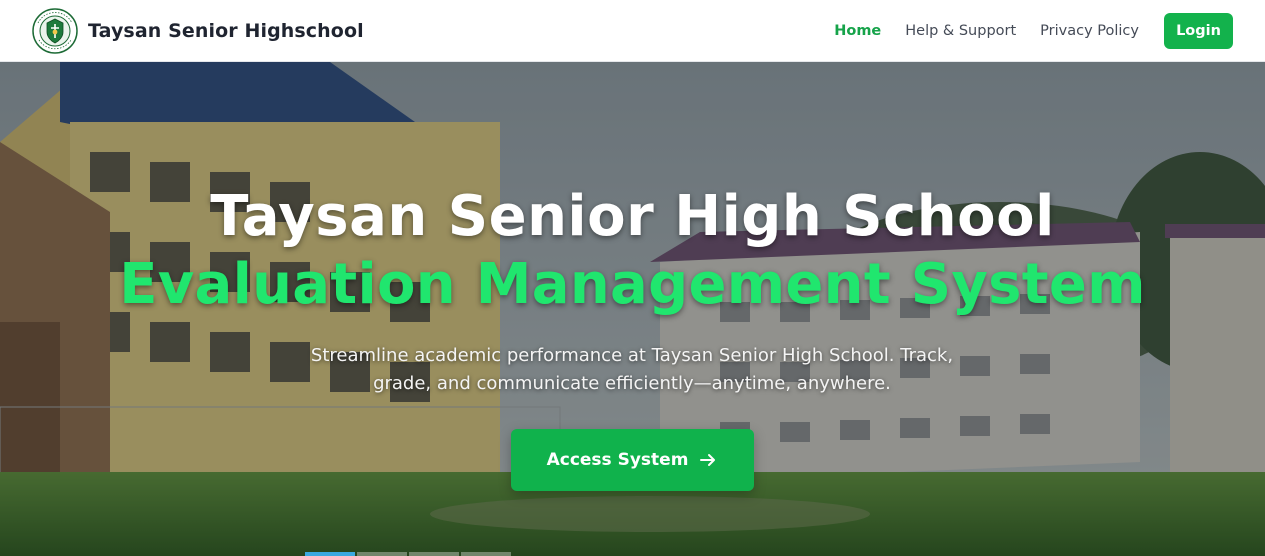 This screenshot has width=1265, height=556. I want to click on nav-links: Home Help & Support Privacy Policy Login, so click(1021, 30).